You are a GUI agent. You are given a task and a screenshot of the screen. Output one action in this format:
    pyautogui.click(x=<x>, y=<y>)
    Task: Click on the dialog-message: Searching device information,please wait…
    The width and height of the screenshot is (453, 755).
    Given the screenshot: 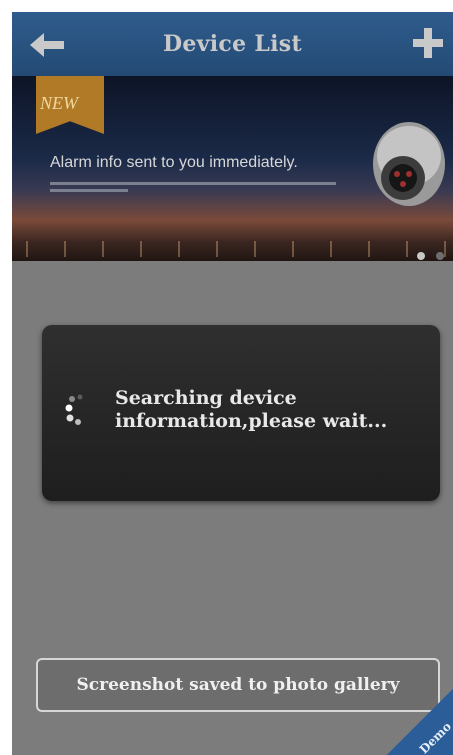 What is the action you would take?
    pyautogui.click(x=251, y=409)
    